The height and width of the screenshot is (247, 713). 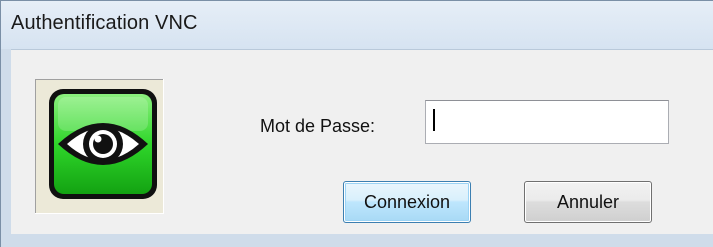 What do you see at coordinates (318, 126) in the screenshot?
I see `password-label: Mot de Passe:` at bounding box center [318, 126].